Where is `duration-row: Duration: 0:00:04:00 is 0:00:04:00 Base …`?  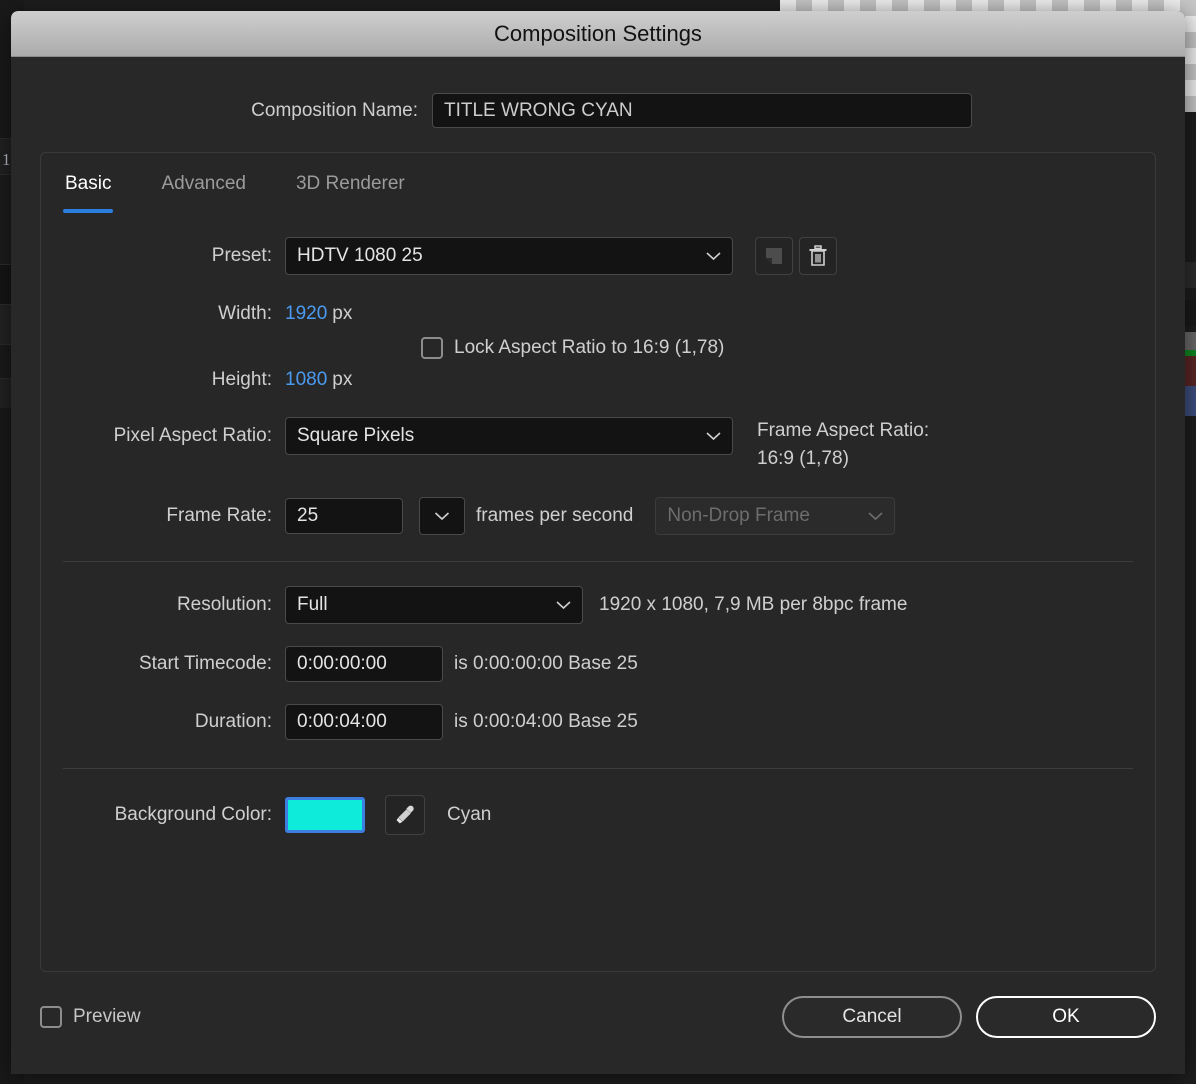
duration-row: Duration: 0:00:04:00 is 0:00:04:00 Base … is located at coordinates (598, 722).